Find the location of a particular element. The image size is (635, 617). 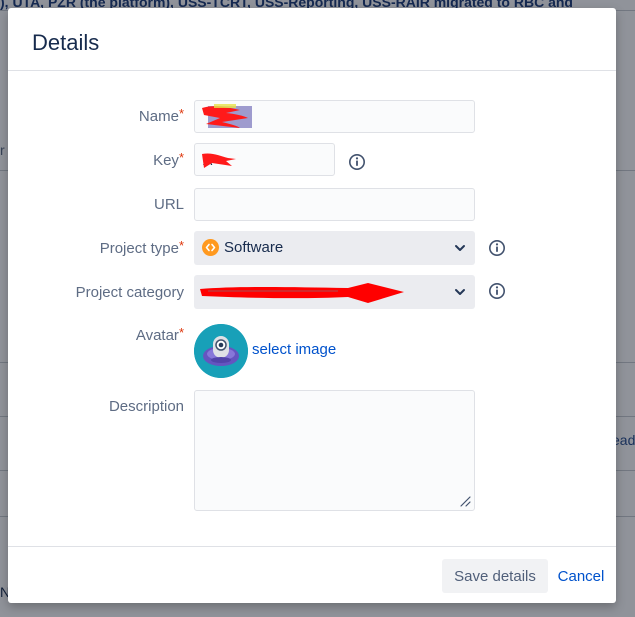

dialog-title: Details is located at coordinates (66, 42).